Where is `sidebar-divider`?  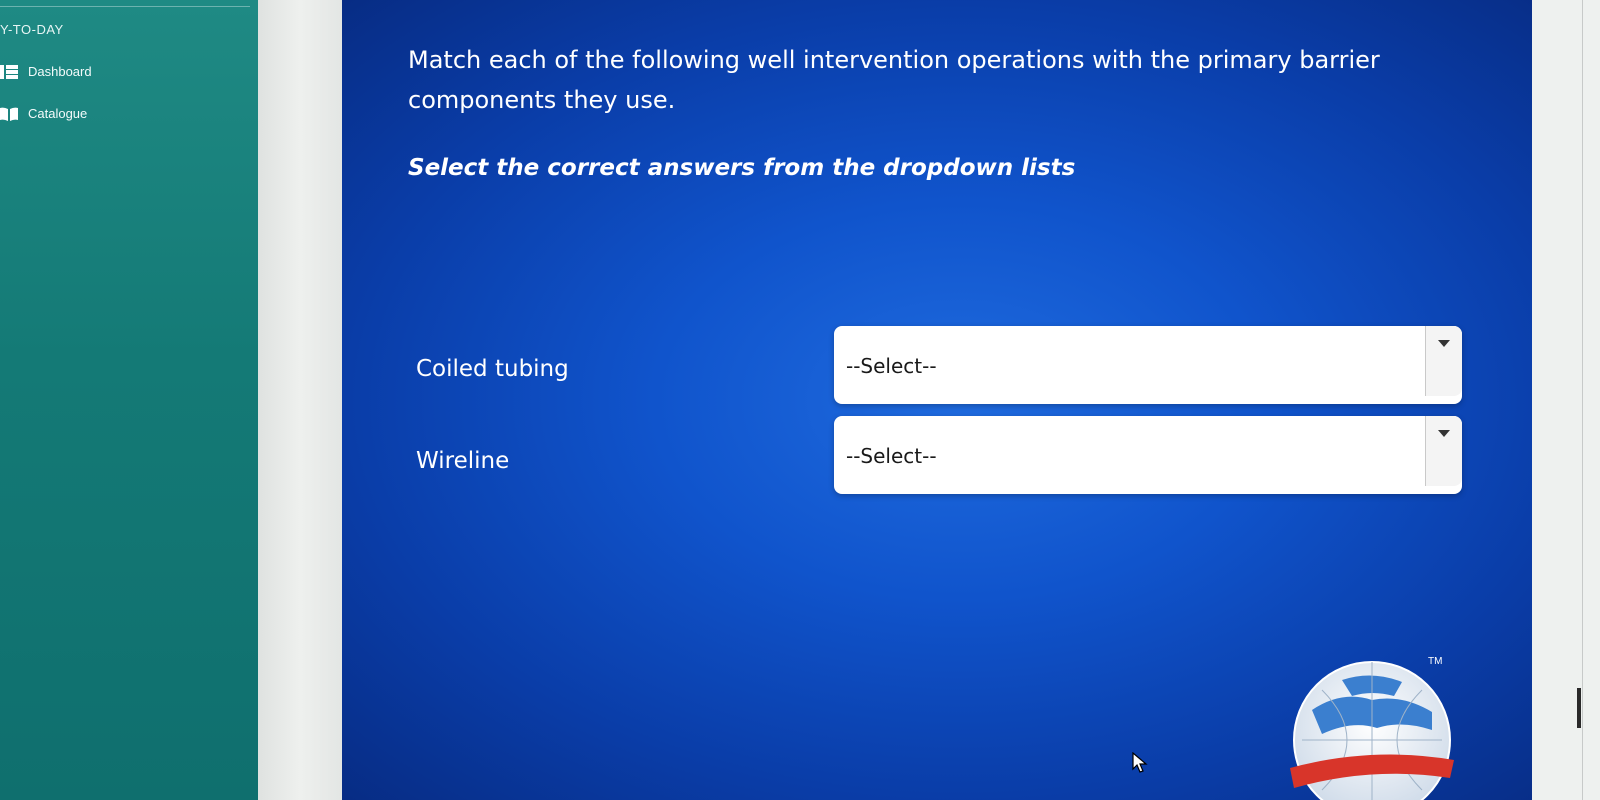 sidebar-divider is located at coordinates (125, 6).